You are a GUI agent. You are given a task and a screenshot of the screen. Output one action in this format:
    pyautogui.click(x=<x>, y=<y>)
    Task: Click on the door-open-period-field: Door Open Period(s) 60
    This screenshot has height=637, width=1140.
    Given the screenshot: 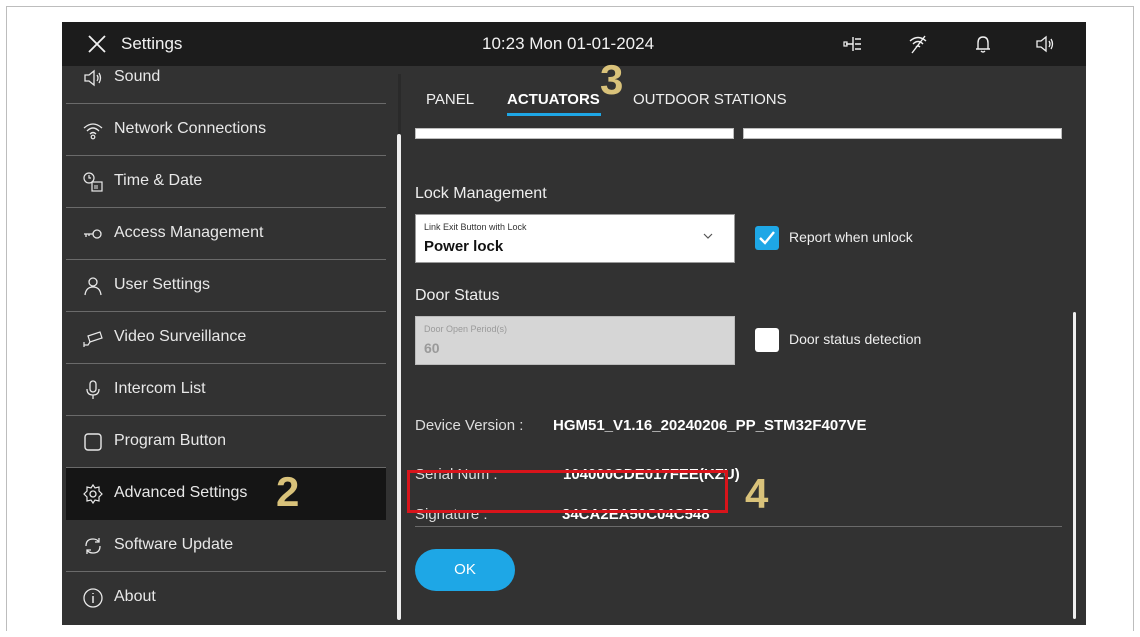 What is the action you would take?
    pyautogui.click(x=575, y=340)
    